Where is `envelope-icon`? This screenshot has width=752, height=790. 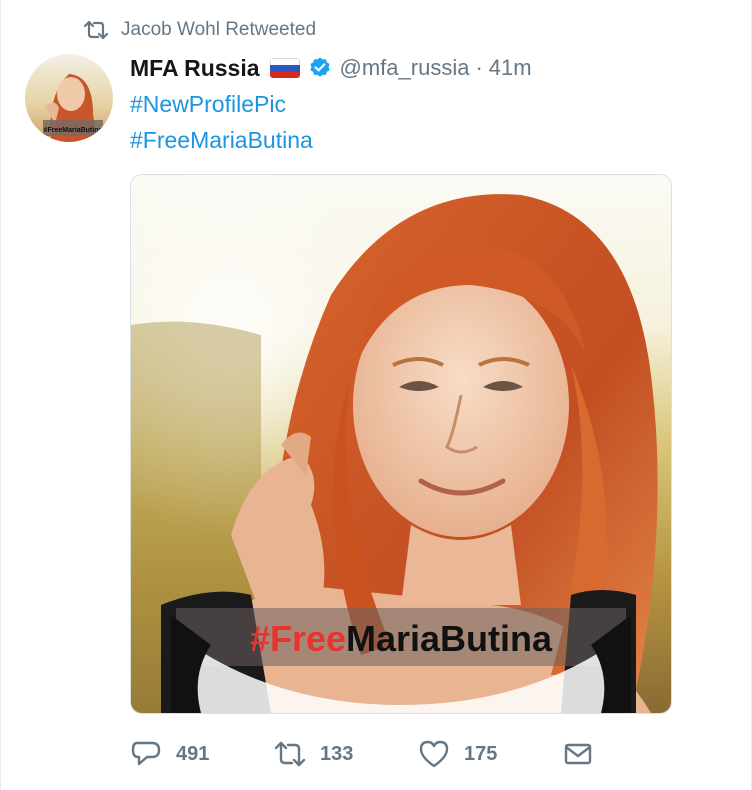
envelope-icon is located at coordinates (578, 754).